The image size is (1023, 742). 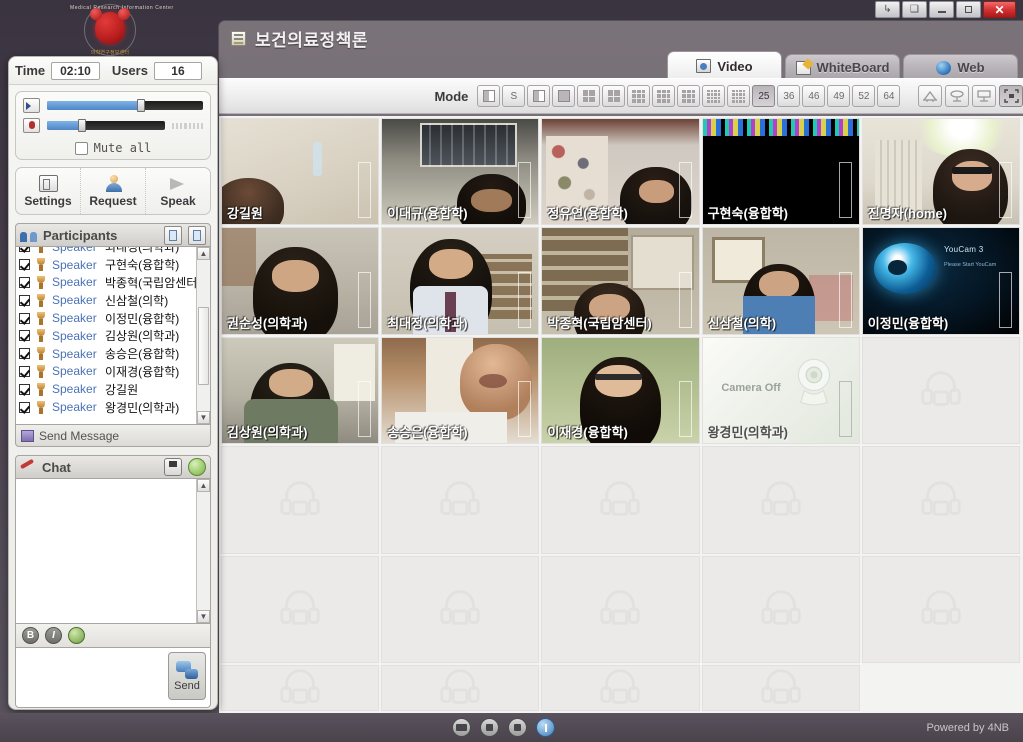 What do you see at coordinates (941, 9) in the screenshot?
I see `minimize-button` at bounding box center [941, 9].